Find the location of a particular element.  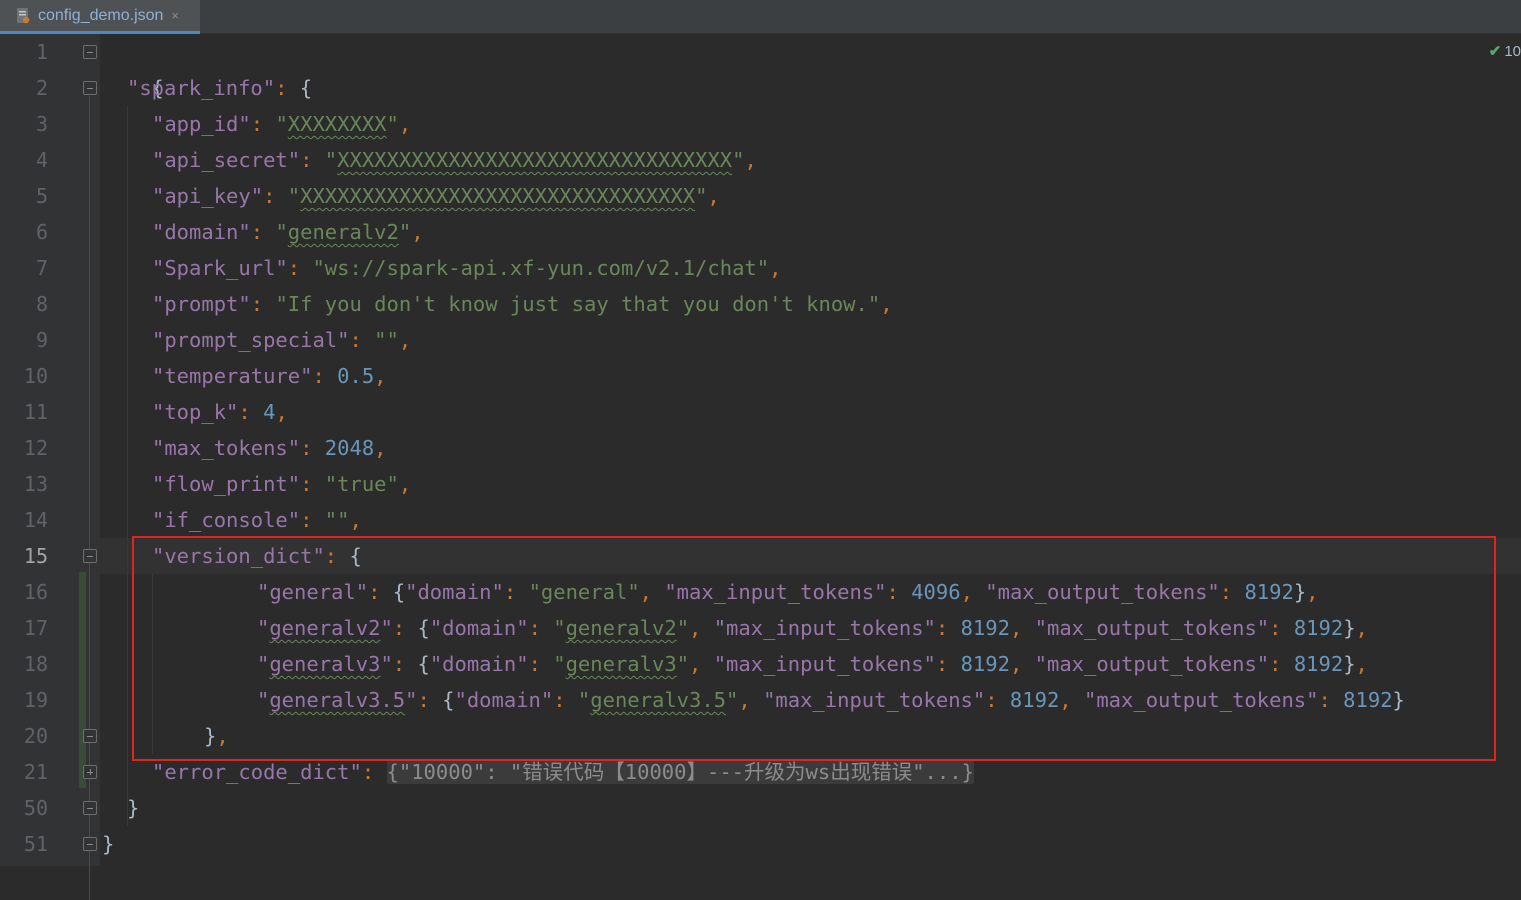

gutter-separator is located at coordinates (89, 498).